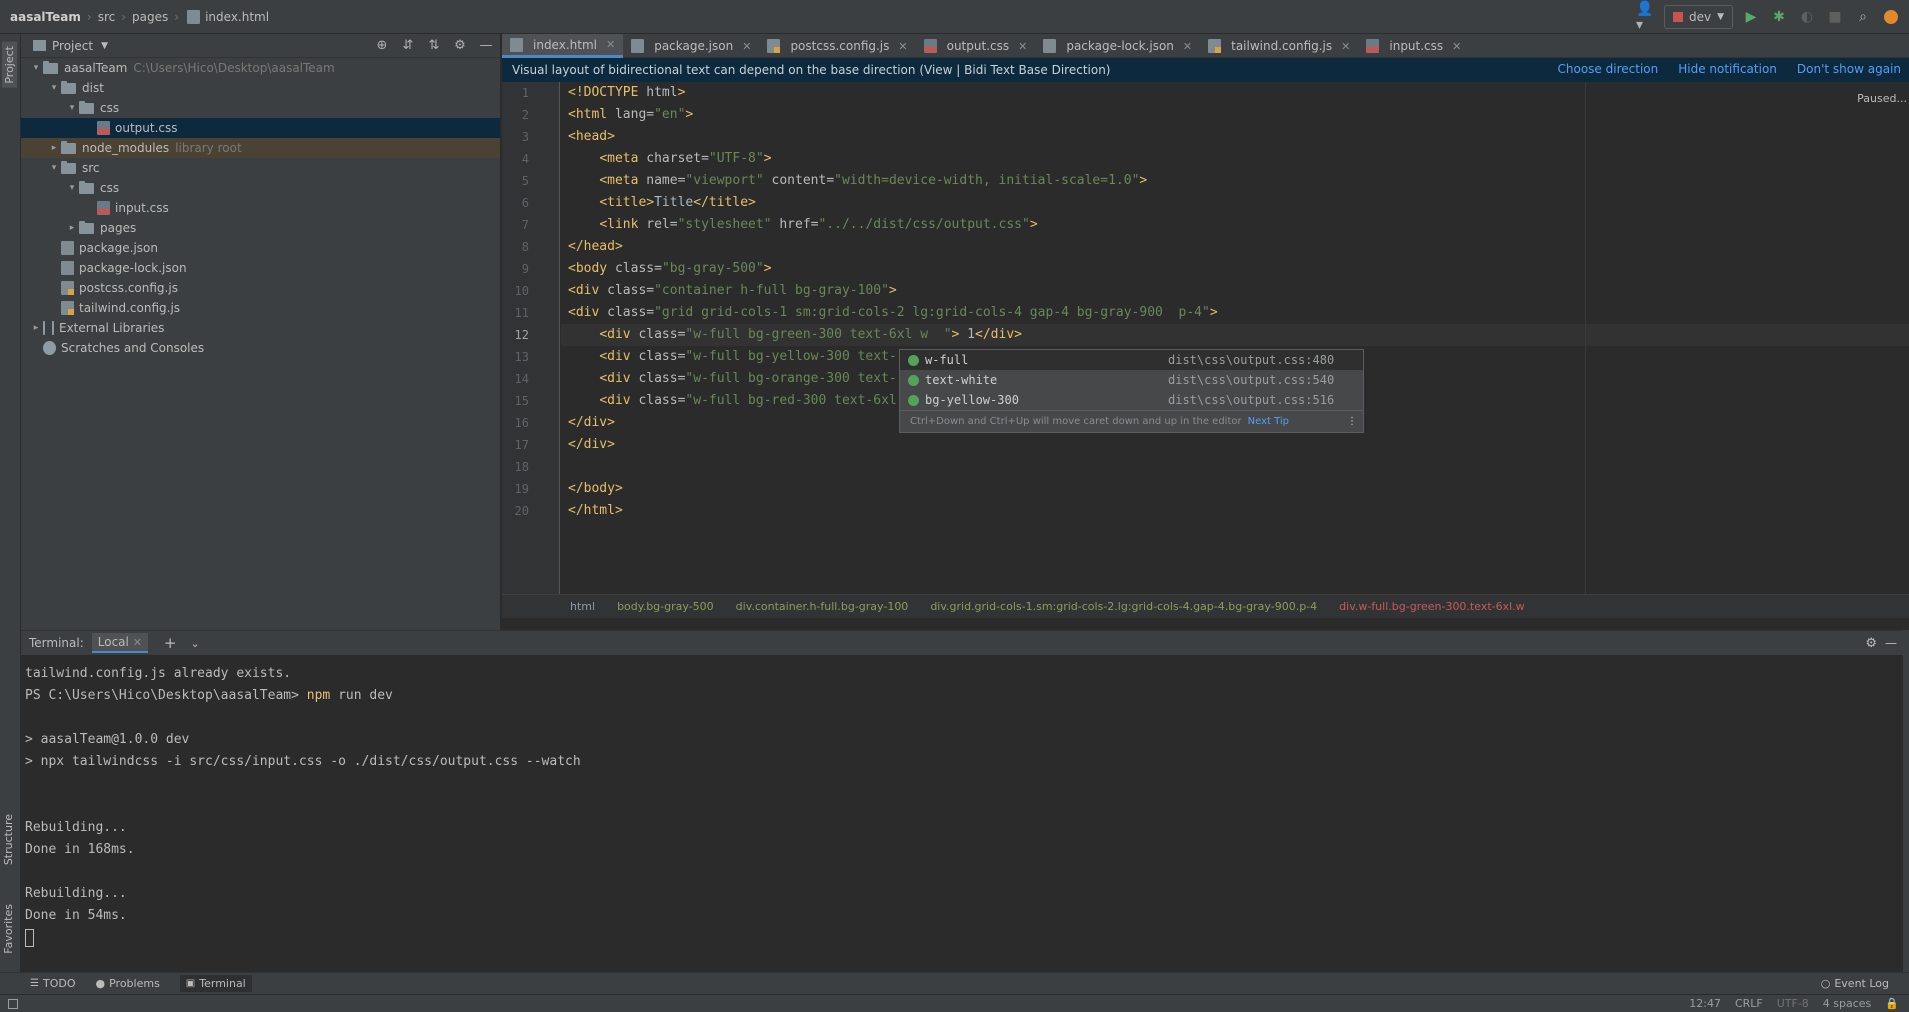 The width and height of the screenshot is (1909, 1012). Describe the element at coordinates (1646, 17) in the screenshot. I see `user-icon: 👤▾` at that location.